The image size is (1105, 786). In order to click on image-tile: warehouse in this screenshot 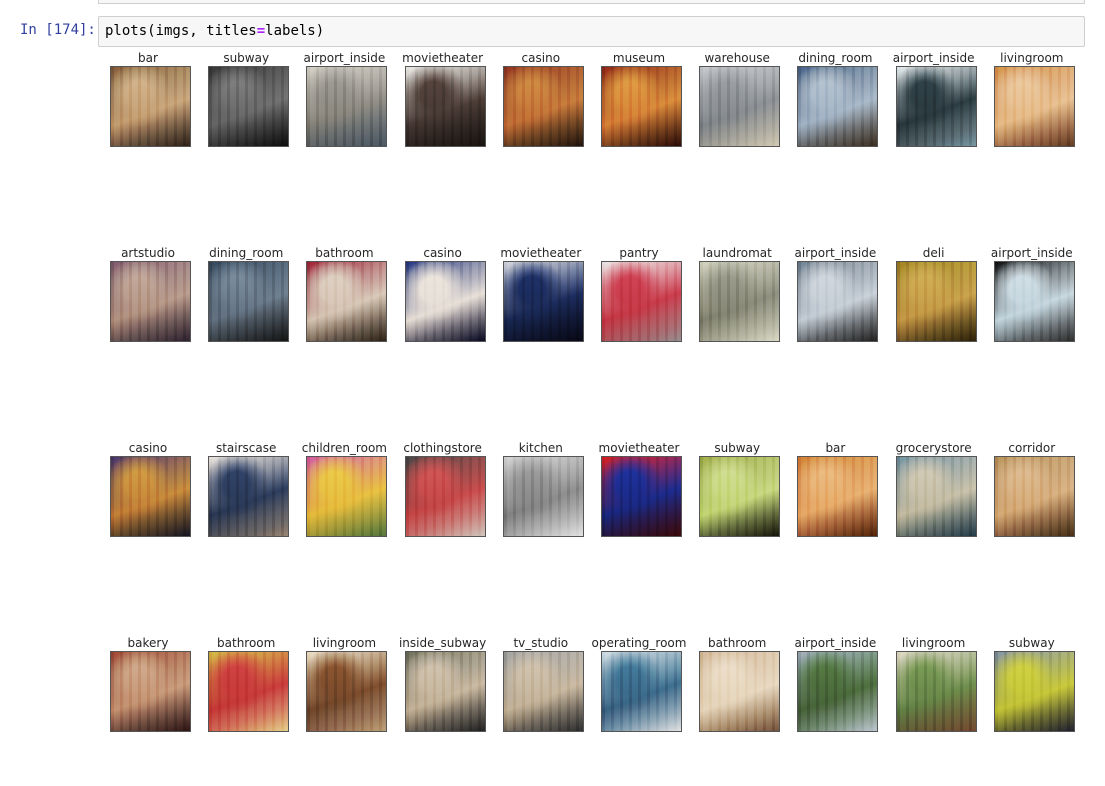, I will do `click(737, 100)`.